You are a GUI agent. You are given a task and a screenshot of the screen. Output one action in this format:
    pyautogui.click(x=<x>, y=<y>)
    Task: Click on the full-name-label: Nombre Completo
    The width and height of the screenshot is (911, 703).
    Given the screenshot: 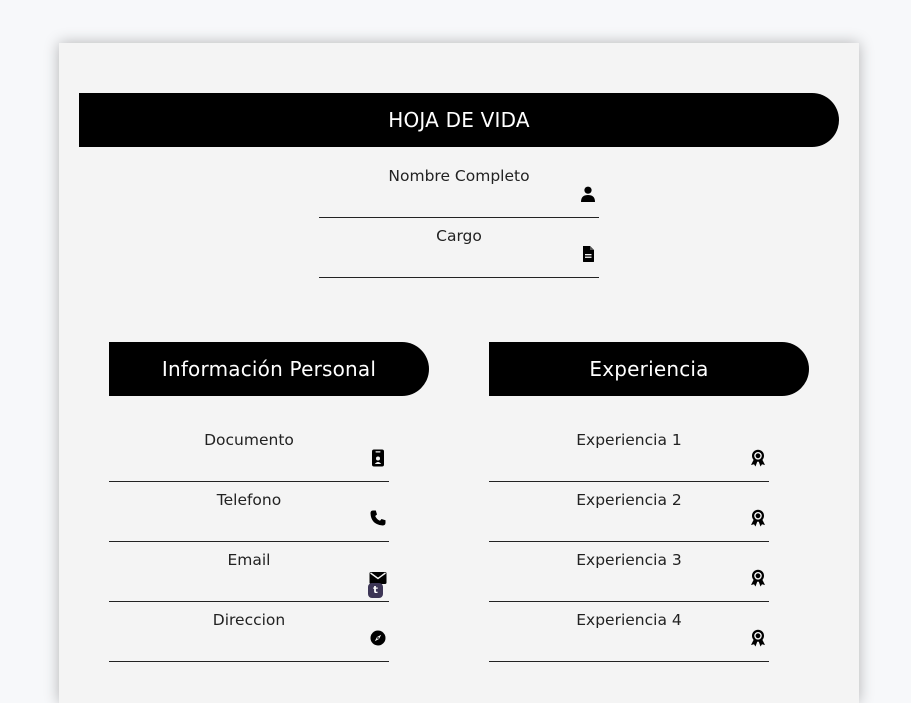 What is the action you would take?
    pyautogui.click(x=459, y=176)
    